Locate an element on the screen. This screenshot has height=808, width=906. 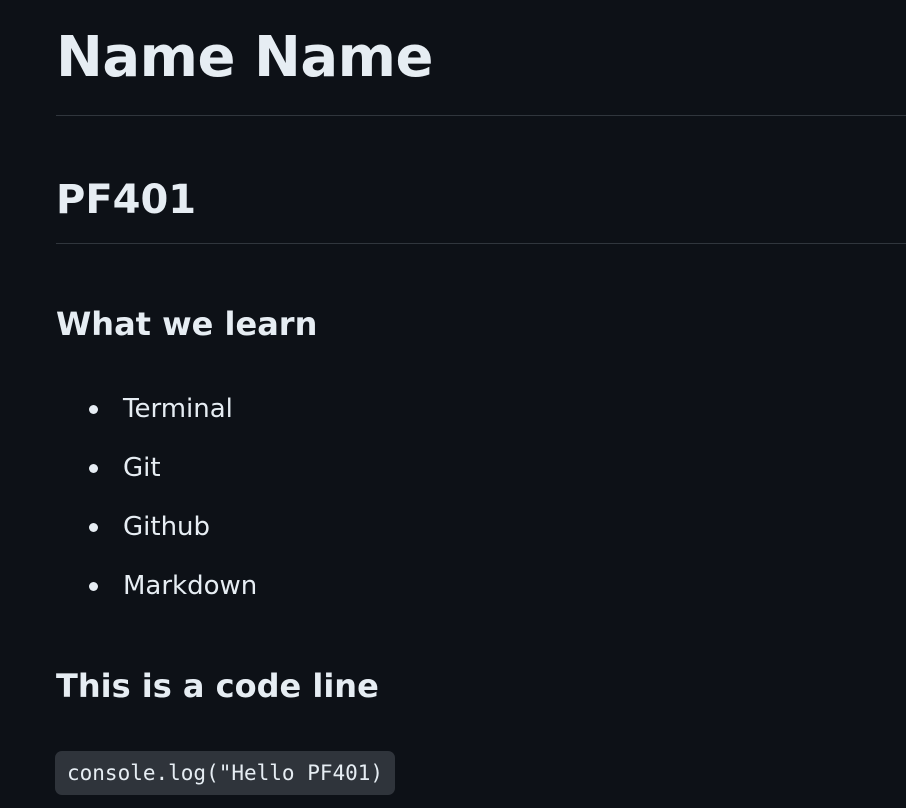
list-item-label: Git is located at coordinates (142, 468).